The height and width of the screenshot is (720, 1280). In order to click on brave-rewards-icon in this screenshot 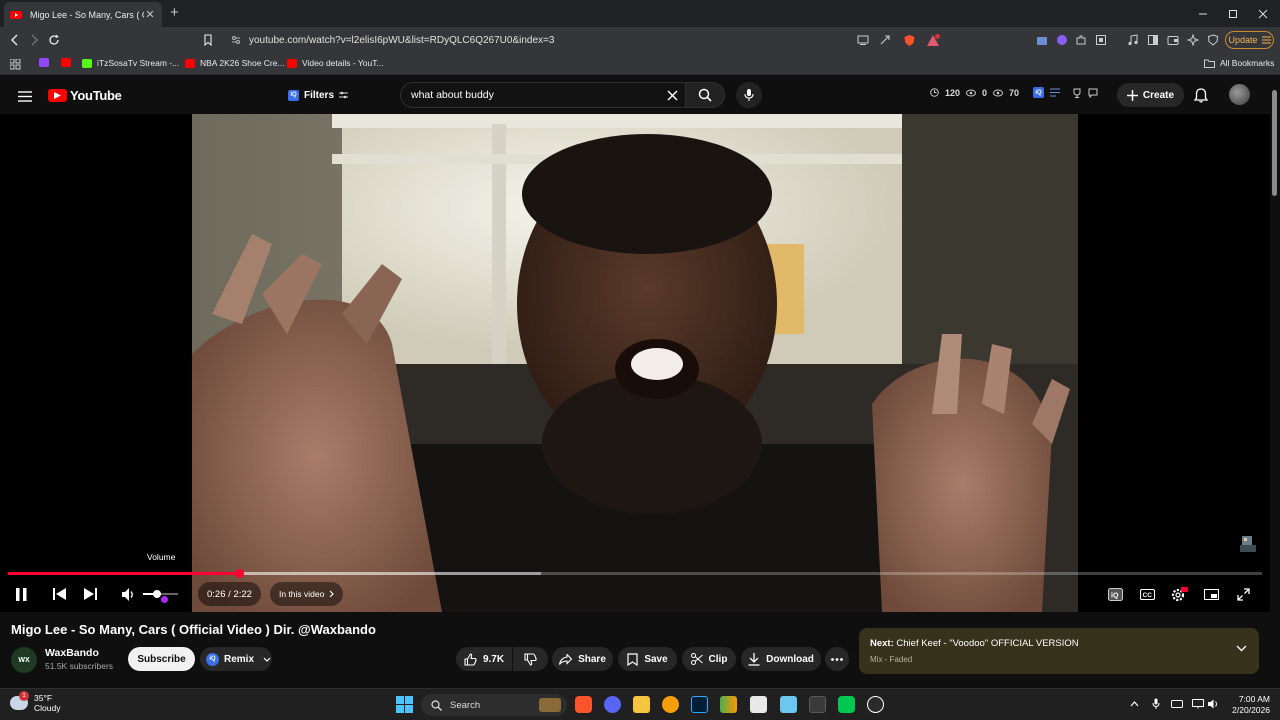, I will do `click(933, 40)`.